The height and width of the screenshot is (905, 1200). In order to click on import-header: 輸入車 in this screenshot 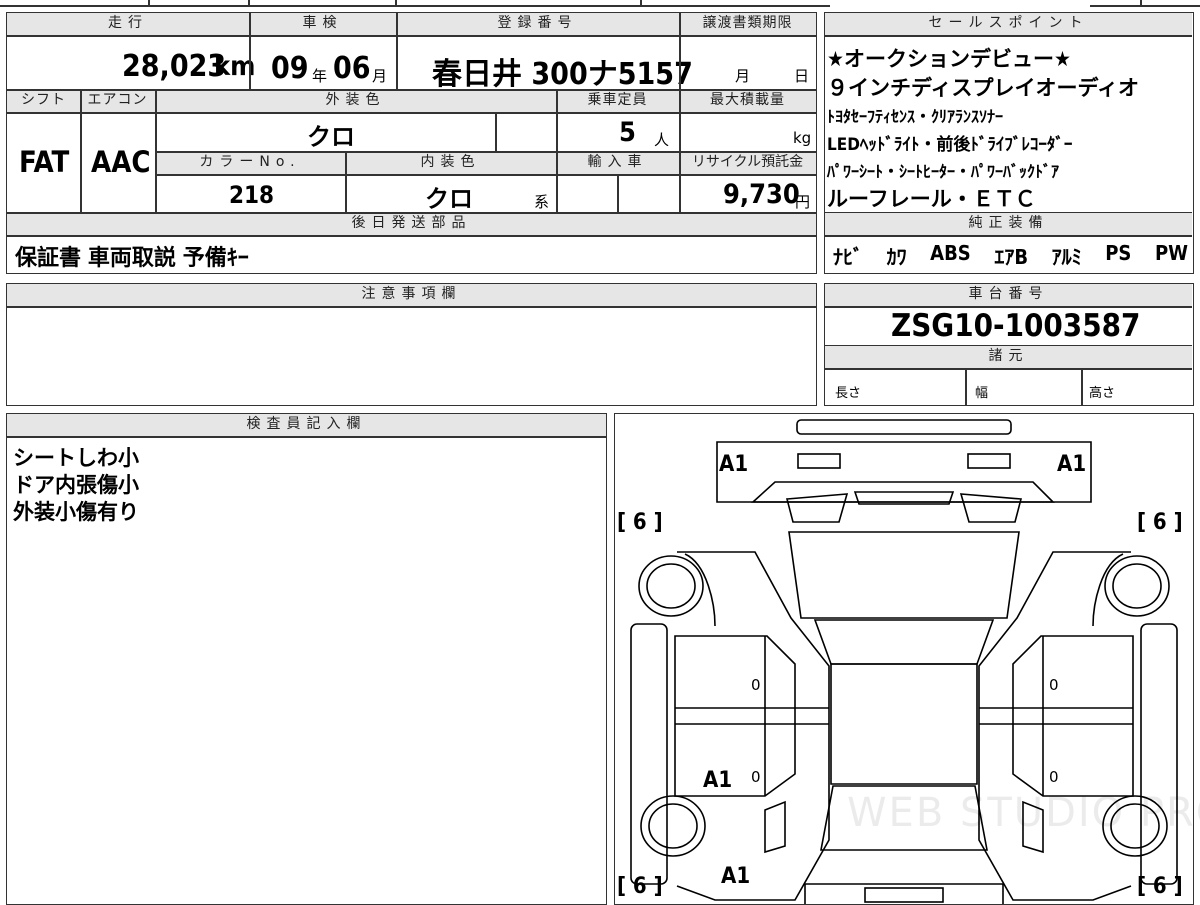, I will do `click(617, 163)`.